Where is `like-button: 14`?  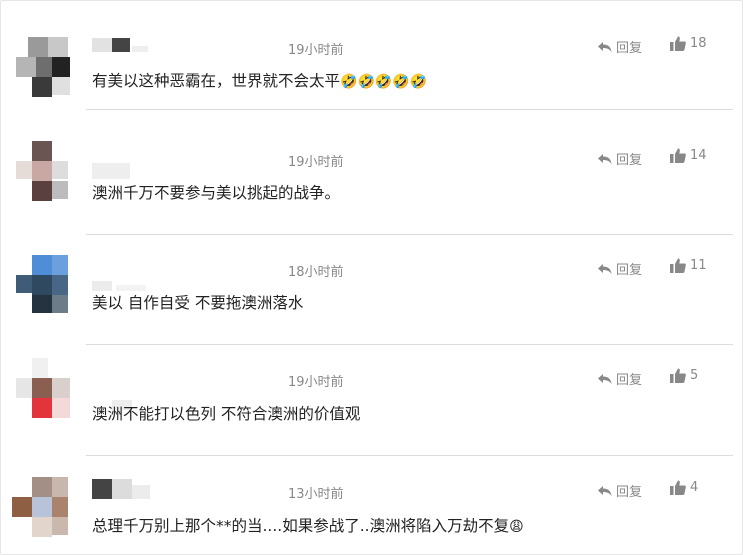
like-button: 14 is located at coordinates (688, 155).